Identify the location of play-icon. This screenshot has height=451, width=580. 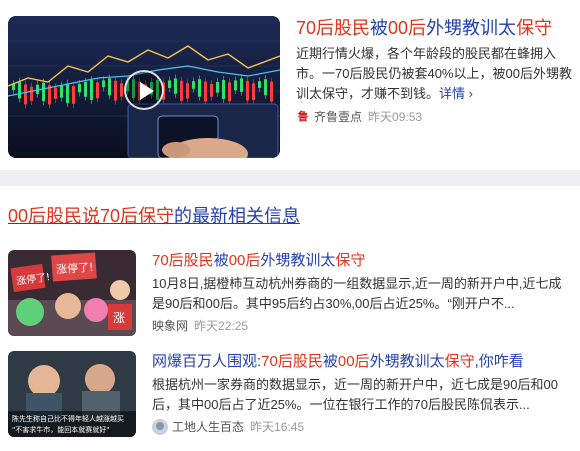
(144, 90).